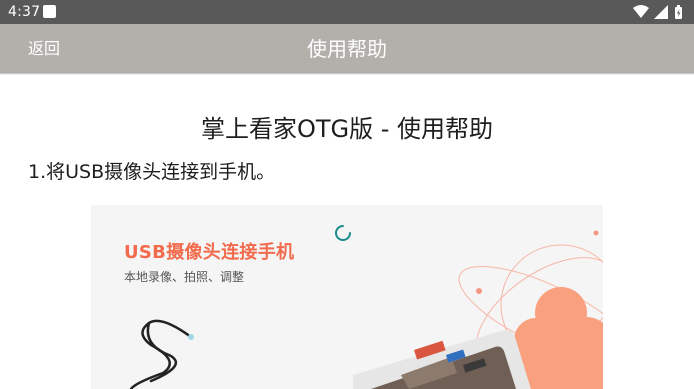 The width and height of the screenshot is (694, 389). I want to click on banner-title: USB摄像头连接手机, so click(209, 252).